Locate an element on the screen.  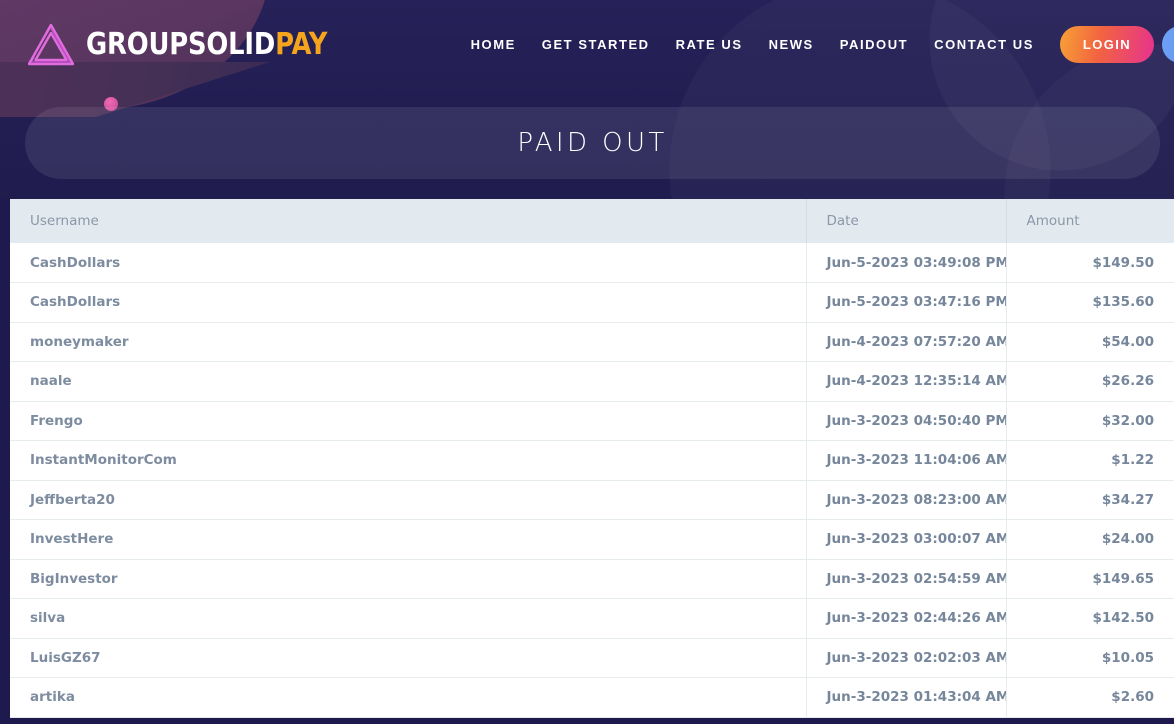
cell-amount: $142.50 is located at coordinates (1090, 618).